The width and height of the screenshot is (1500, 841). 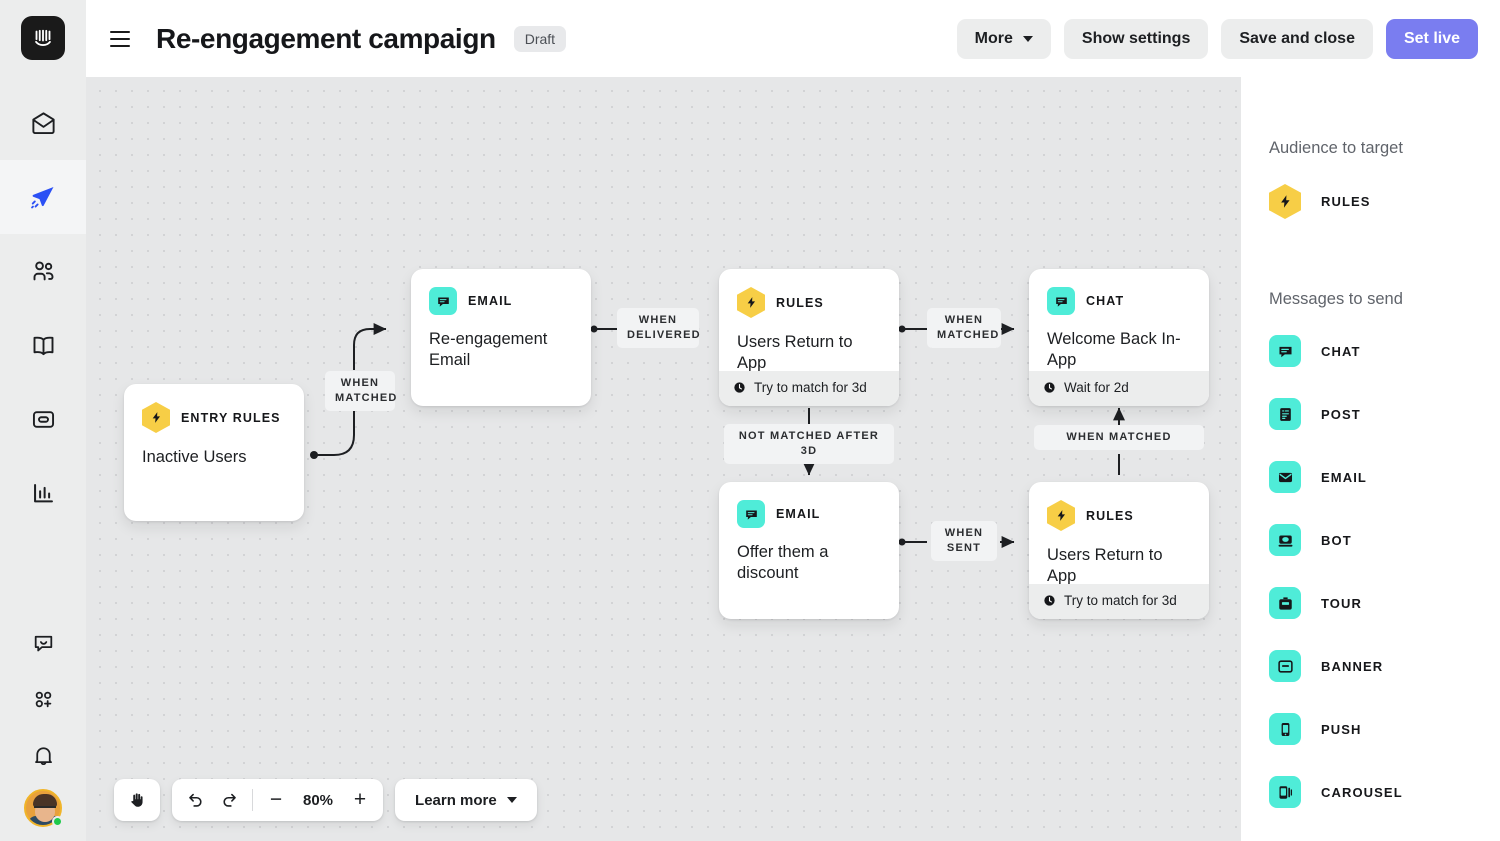 I want to click on panel-item-label: EMAIL, so click(x=1344, y=477).